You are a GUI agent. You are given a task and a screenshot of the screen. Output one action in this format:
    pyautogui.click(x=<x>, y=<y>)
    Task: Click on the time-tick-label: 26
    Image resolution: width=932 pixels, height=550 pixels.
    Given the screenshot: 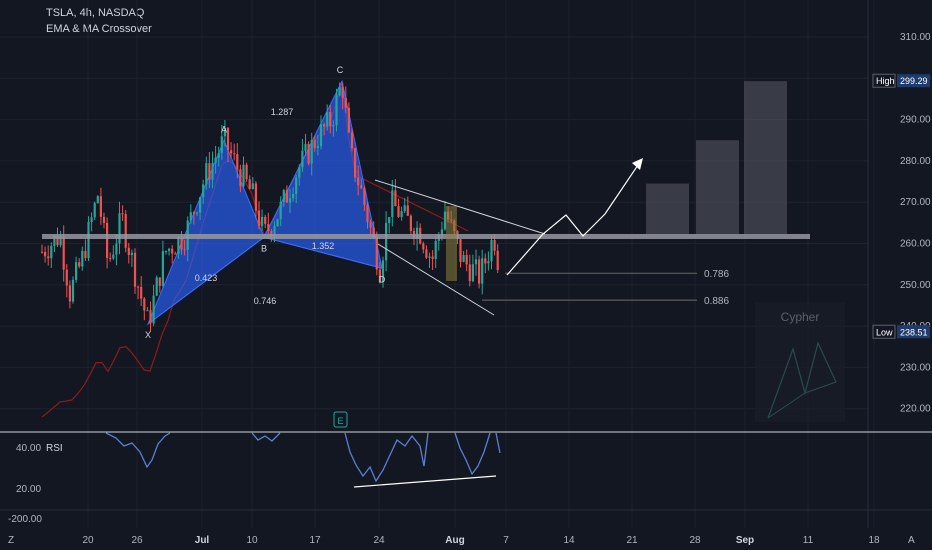 What is the action you would take?
    pyautogui.click(x=137, y=540)
    